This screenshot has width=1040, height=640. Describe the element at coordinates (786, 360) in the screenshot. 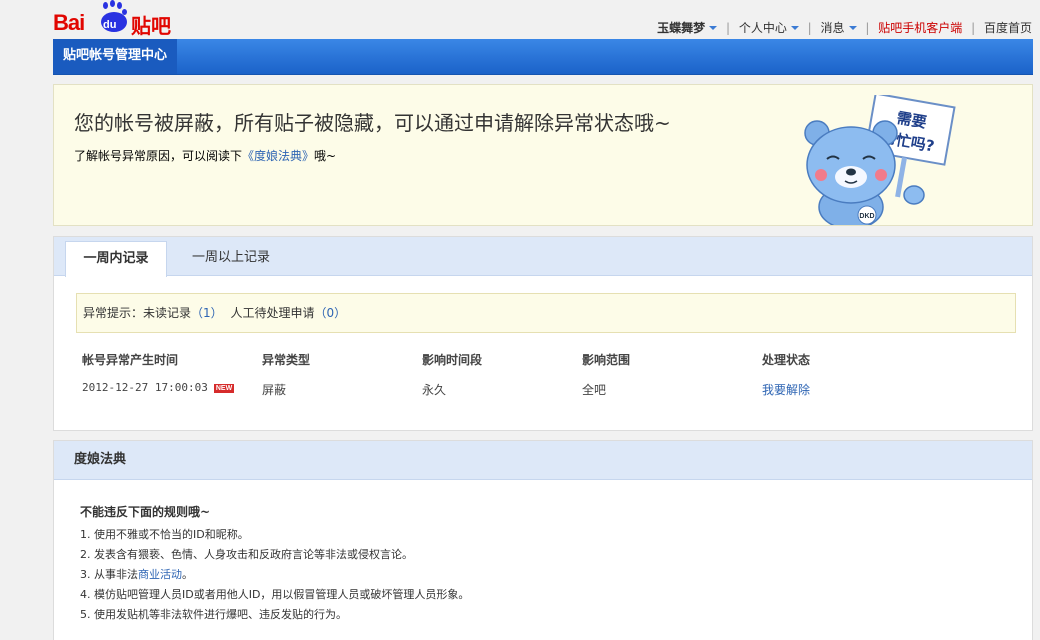

I see `column-header-status: 处理状态` at that location.